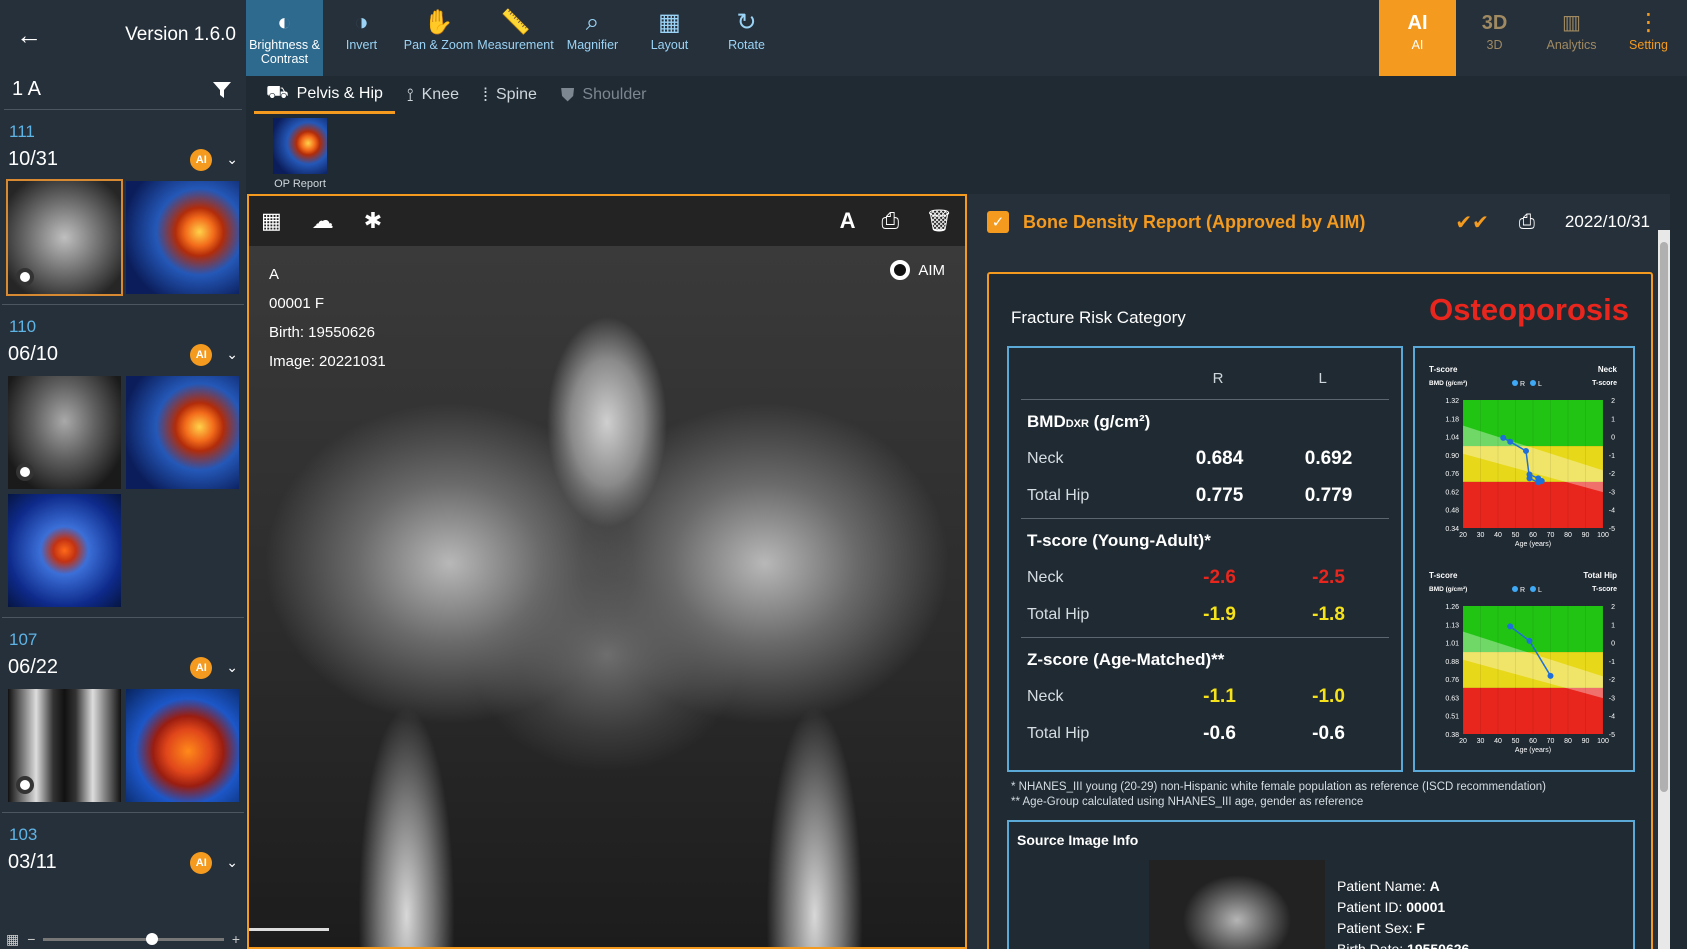  Describe the element at coordinates (182, 745) in the screenshot. I see `thumbnail-knee-3d` at that location.